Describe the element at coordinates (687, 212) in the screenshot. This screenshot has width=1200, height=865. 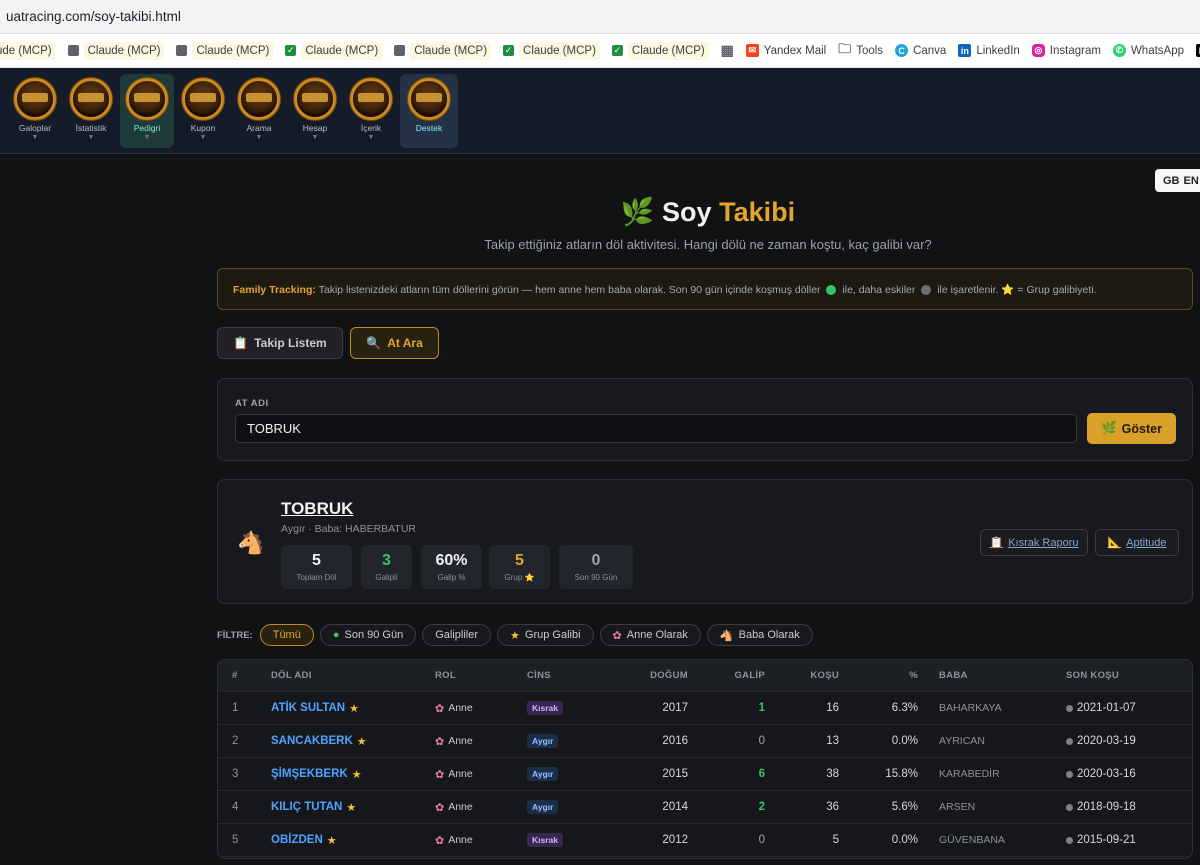
I see `title-main: Soy` at that location.